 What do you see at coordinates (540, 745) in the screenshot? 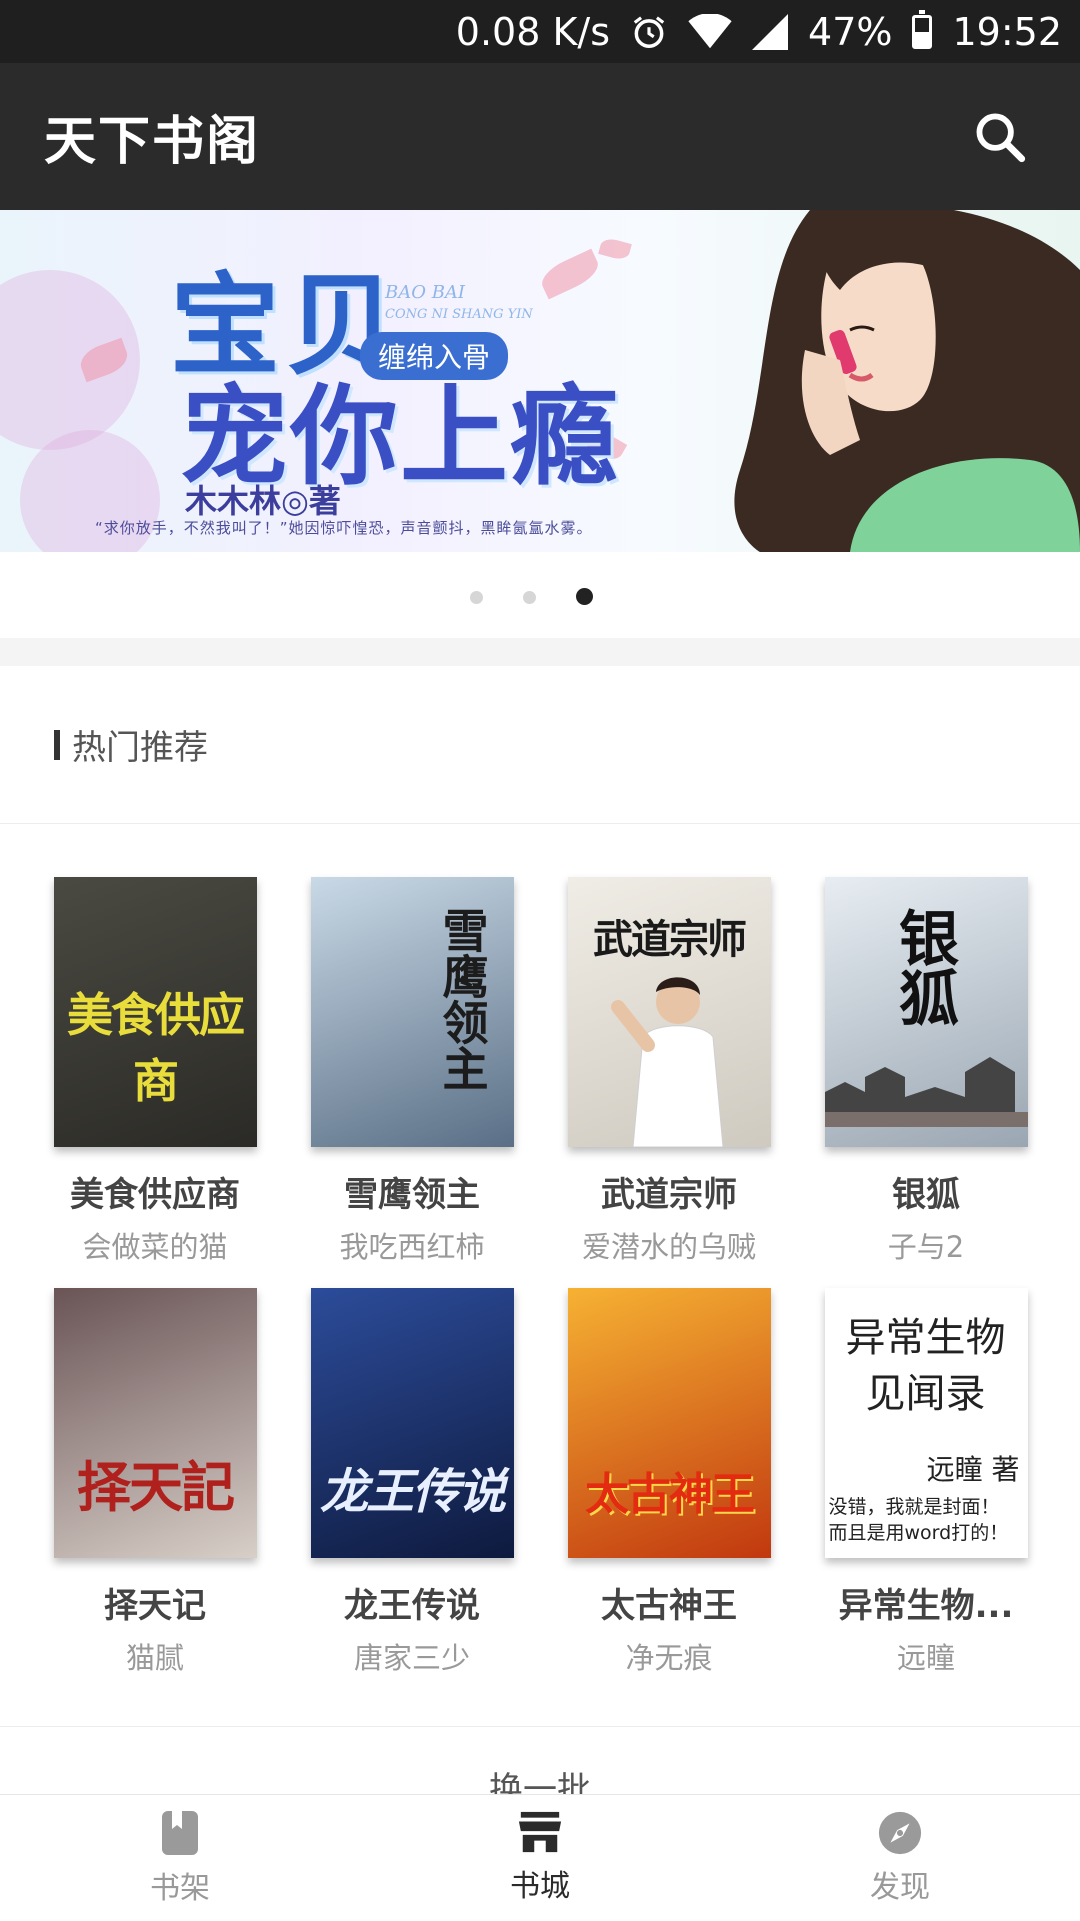
I see `section-header: 热门推荐` at bounding box center [540, 745].